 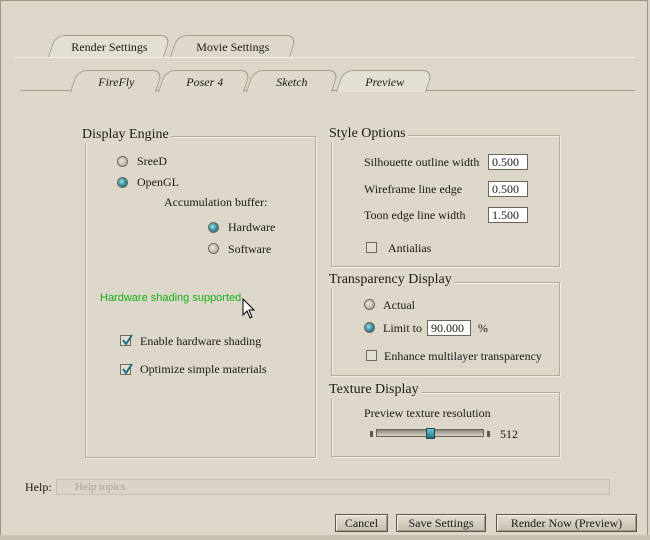 What do you see at coordinates (203, 369) in the screenshot?
I see `optimize-materials-label: Optimize simple materials` at bounding box center [203, 369].